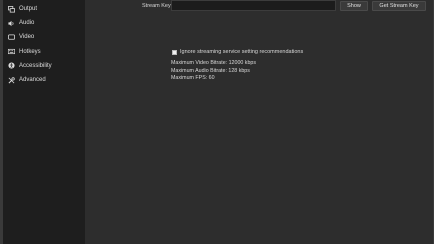 This screenshot has width=434, height=244. Describe the element at coordinates (210, 70) in the screenshot. I see `max-audio-bitrate: Maximum Audio Bitrate: 128 kbps` at that location.